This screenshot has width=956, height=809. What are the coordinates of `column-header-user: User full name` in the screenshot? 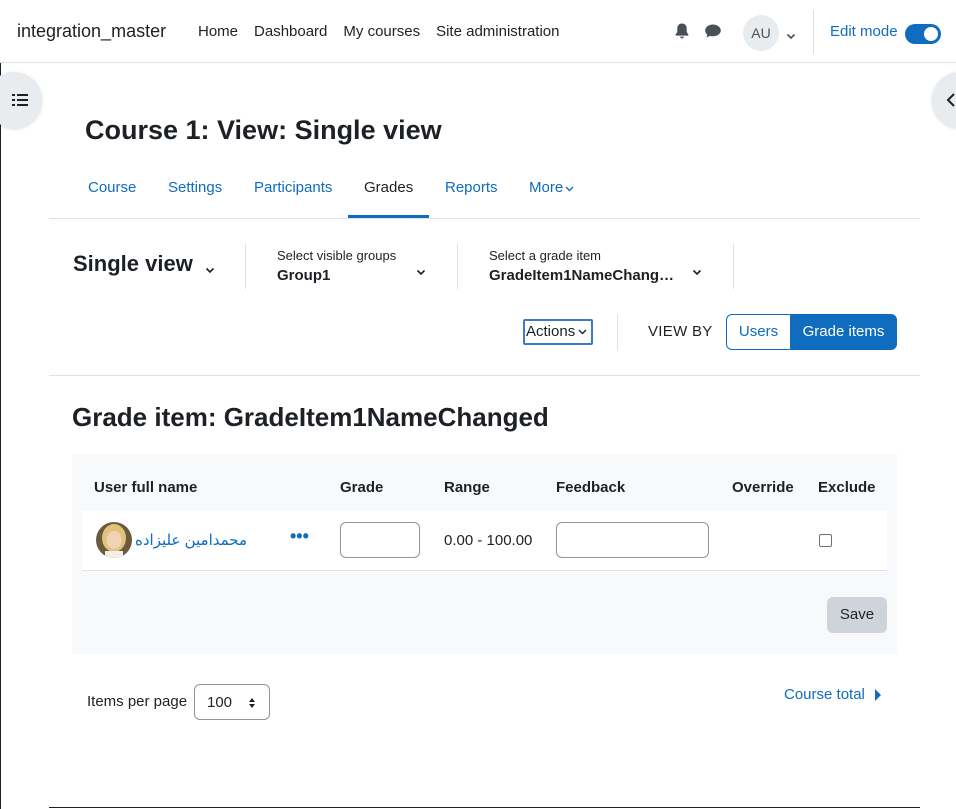 It's located at (146, 487).